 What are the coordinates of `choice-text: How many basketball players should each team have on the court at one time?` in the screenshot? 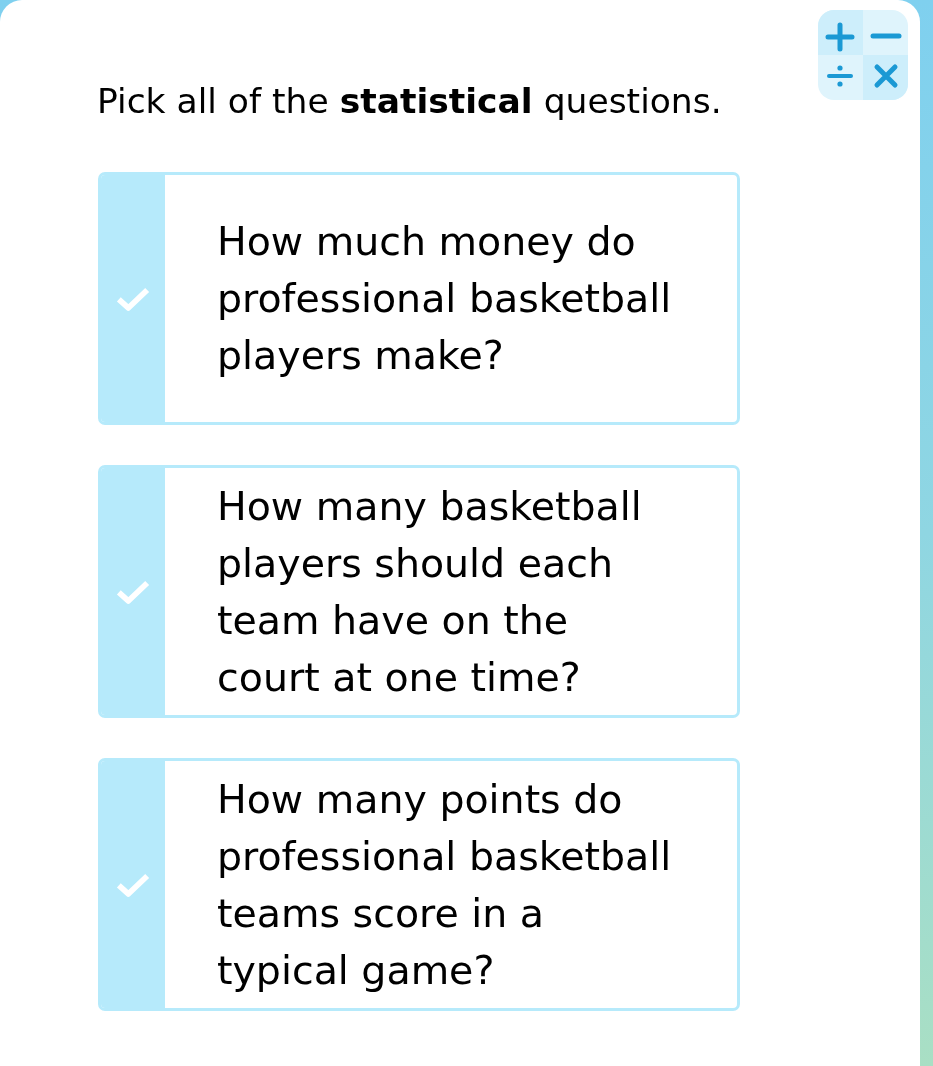 It's located at (430, 591).